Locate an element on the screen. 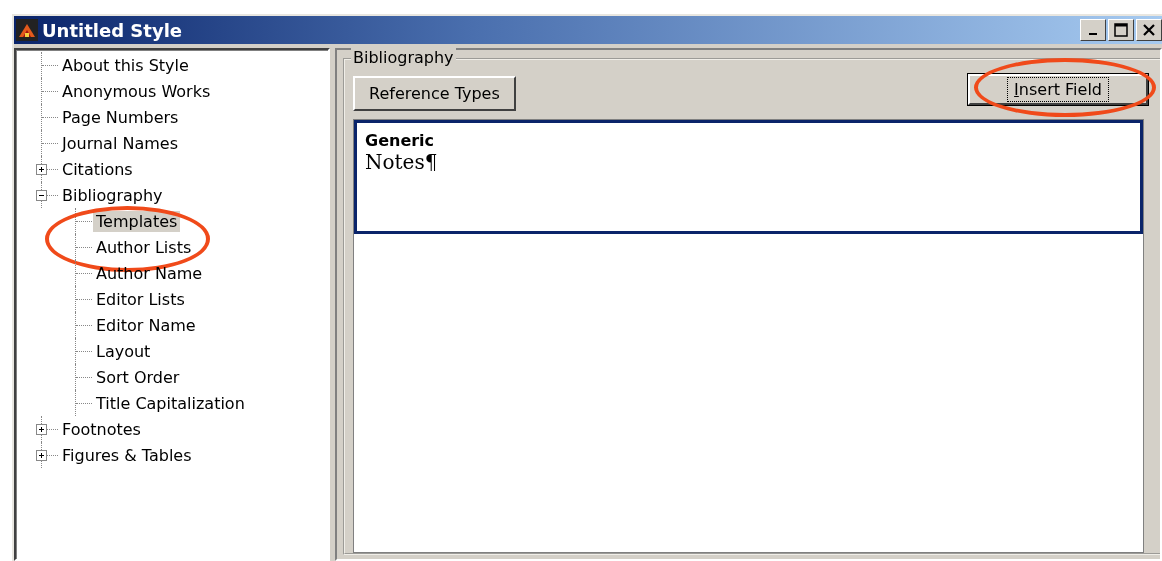  minimize-button is located at coordinates (1093, 30).